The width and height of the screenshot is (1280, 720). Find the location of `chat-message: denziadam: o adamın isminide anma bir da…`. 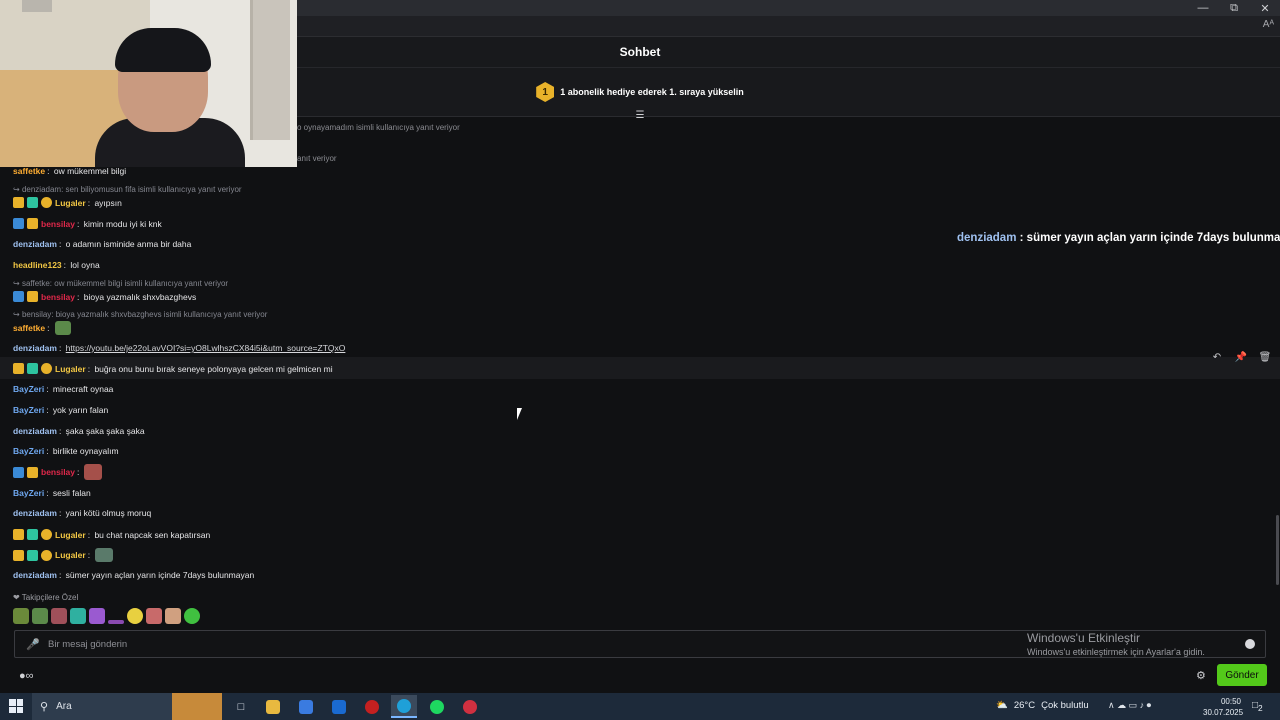

chat-message: denziadam: o adamın isminide anma bir da… is located at coordinates (102, 244).